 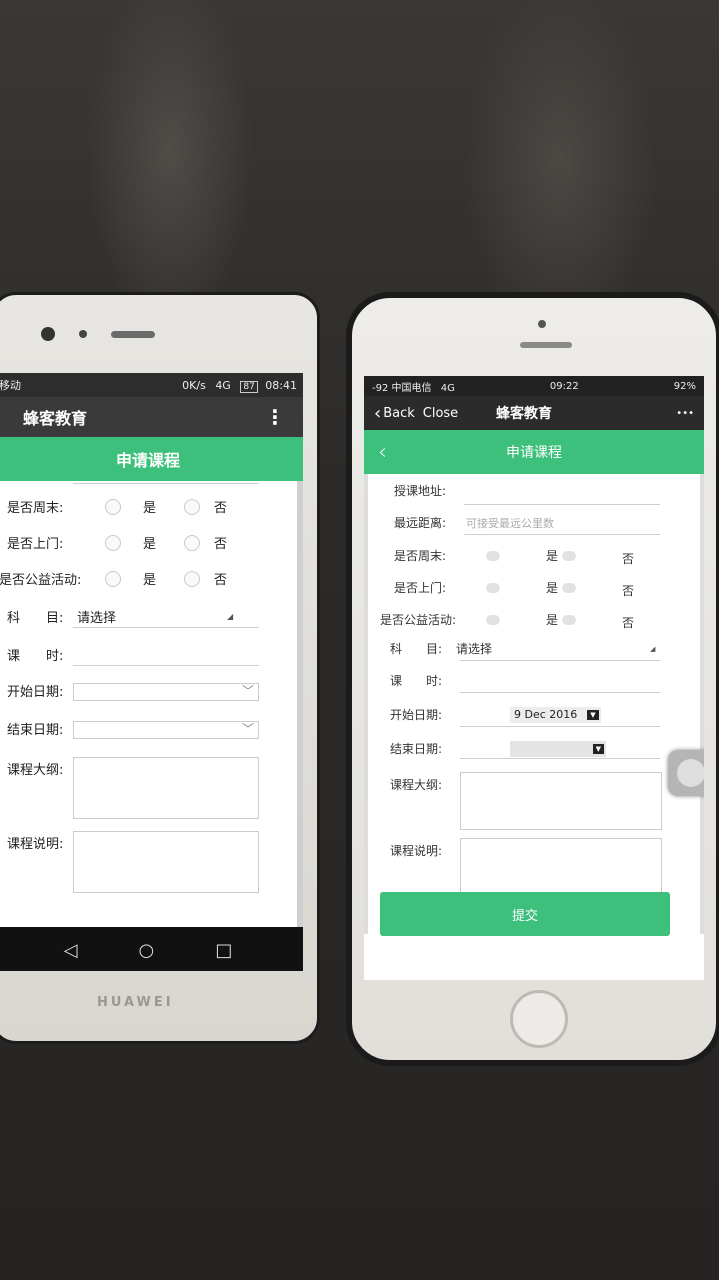 What do you see at coordinates (593, 714) in the screenshot?
I see `dropdown-arrow-icon: ▼` at bounding box center [593, 714].